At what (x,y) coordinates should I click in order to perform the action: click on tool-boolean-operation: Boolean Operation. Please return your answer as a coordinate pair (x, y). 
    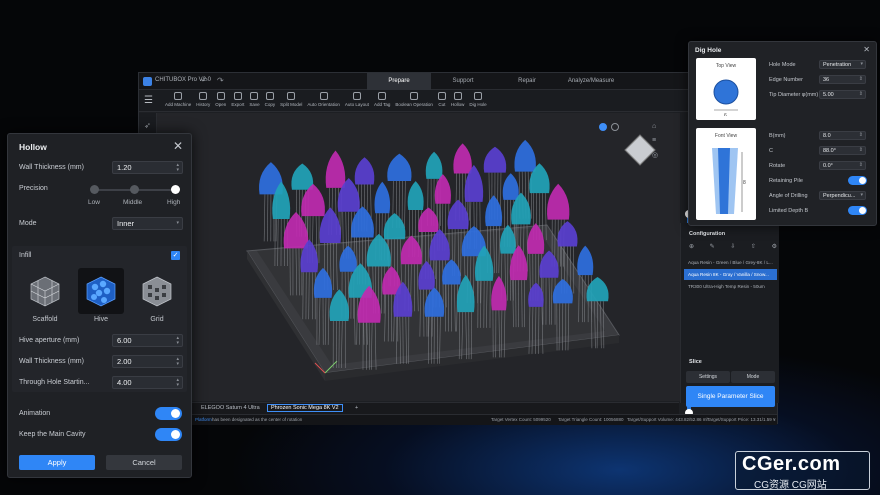
    Looking at the image, I should click on (414, 99).